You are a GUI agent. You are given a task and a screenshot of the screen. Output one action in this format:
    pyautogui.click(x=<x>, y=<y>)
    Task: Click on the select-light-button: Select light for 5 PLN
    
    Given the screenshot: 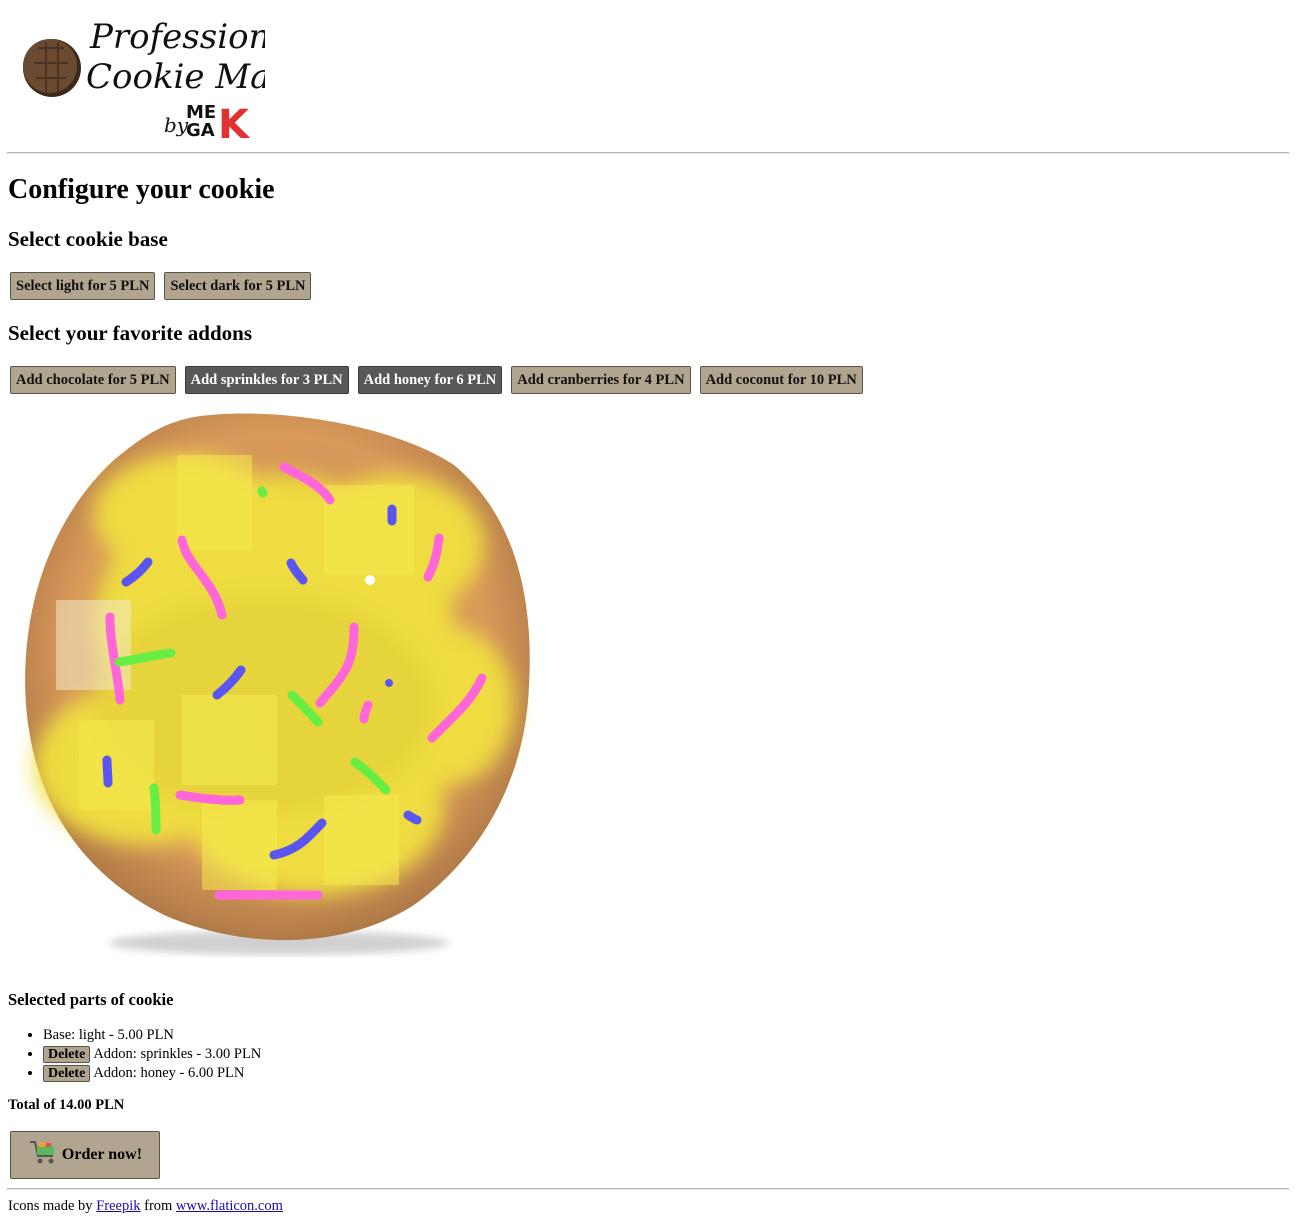 What is the action you would take?
    pyautogui.click(x=83, y=286)
    